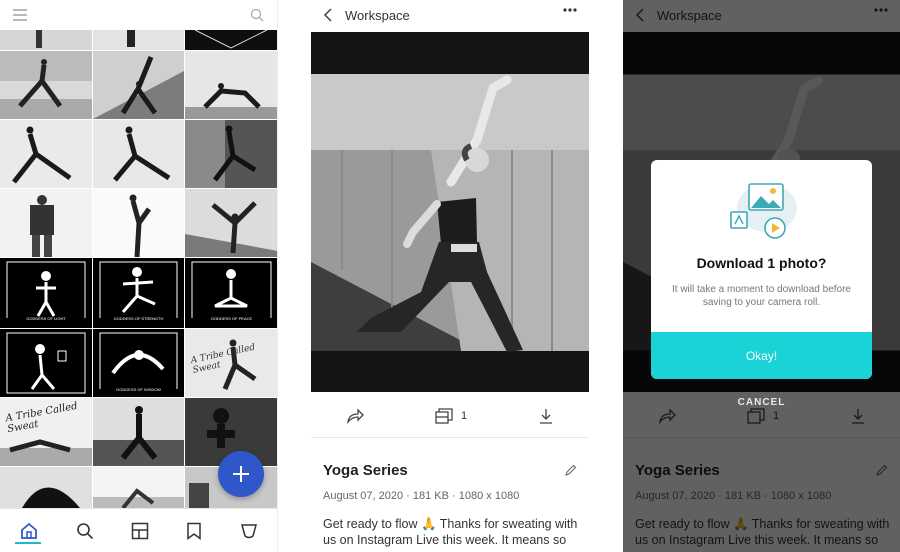 The image size is (900, 552). What do you see at coordinates (29, 531) in the screenshot?
I see `home-icon` at bounding box center [29, 531].